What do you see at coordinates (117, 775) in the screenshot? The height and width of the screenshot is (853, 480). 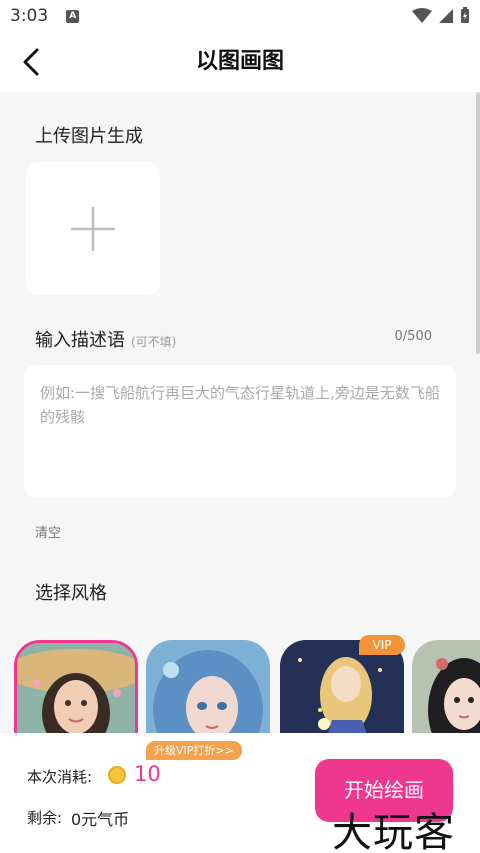 I see `coin-icon` at bounding box center [117, 775].